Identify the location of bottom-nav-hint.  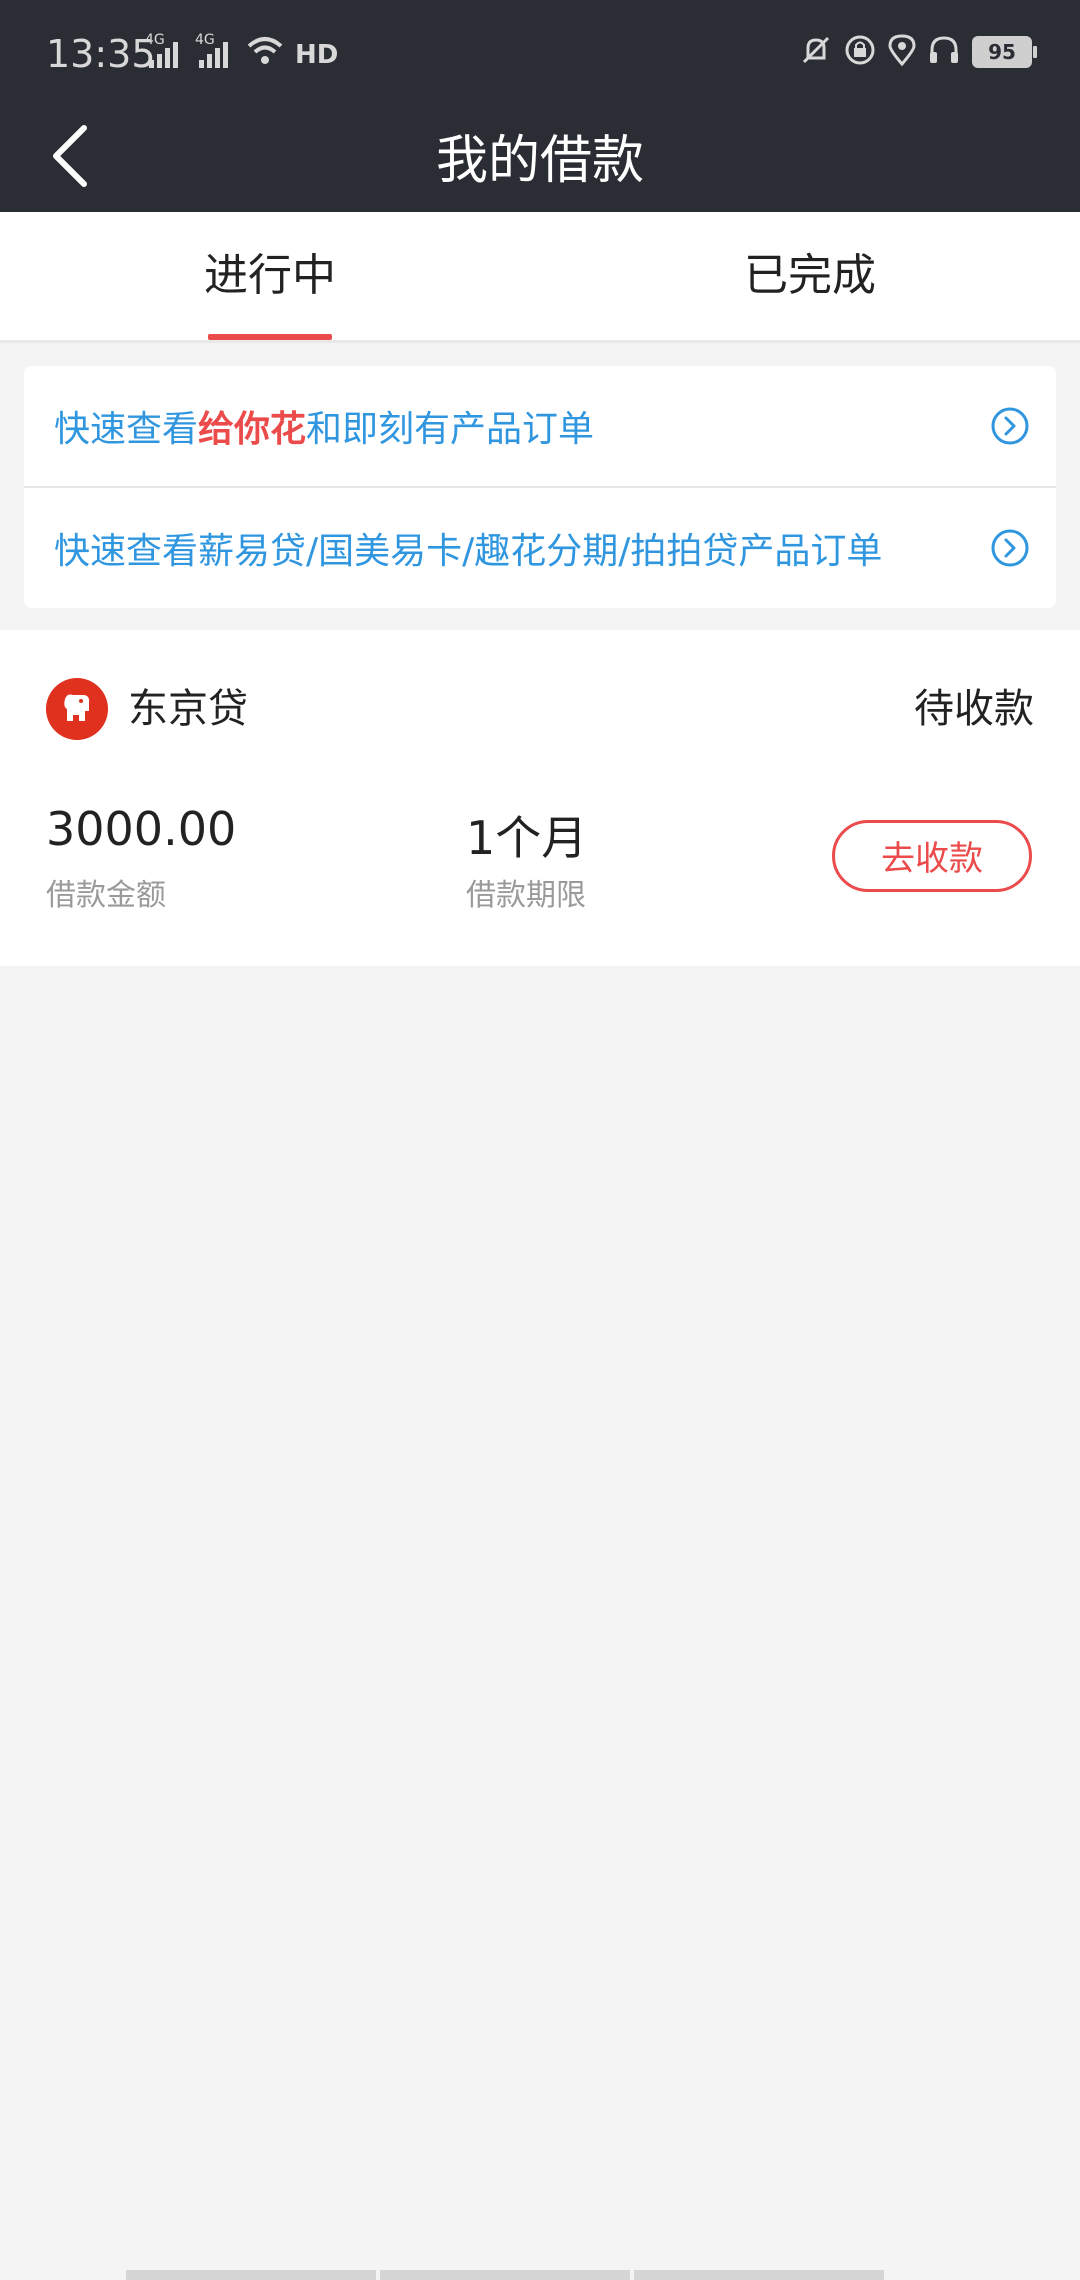
(505, 2275).